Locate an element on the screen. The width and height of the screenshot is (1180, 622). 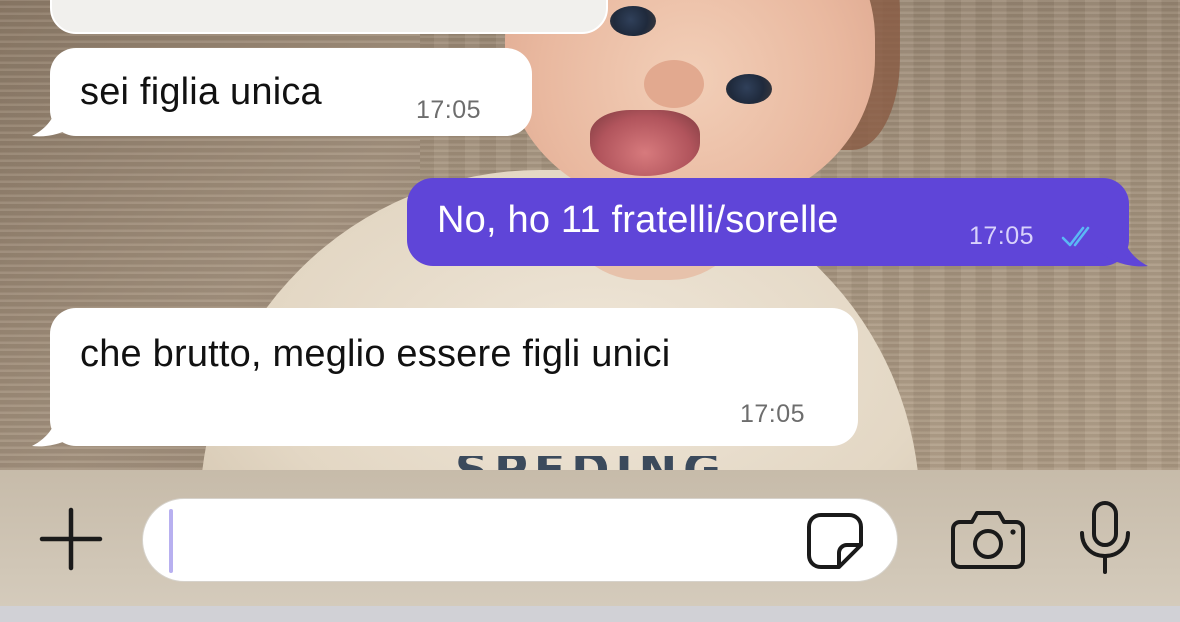
add-attachment-button is located at coordinates (71, 539).